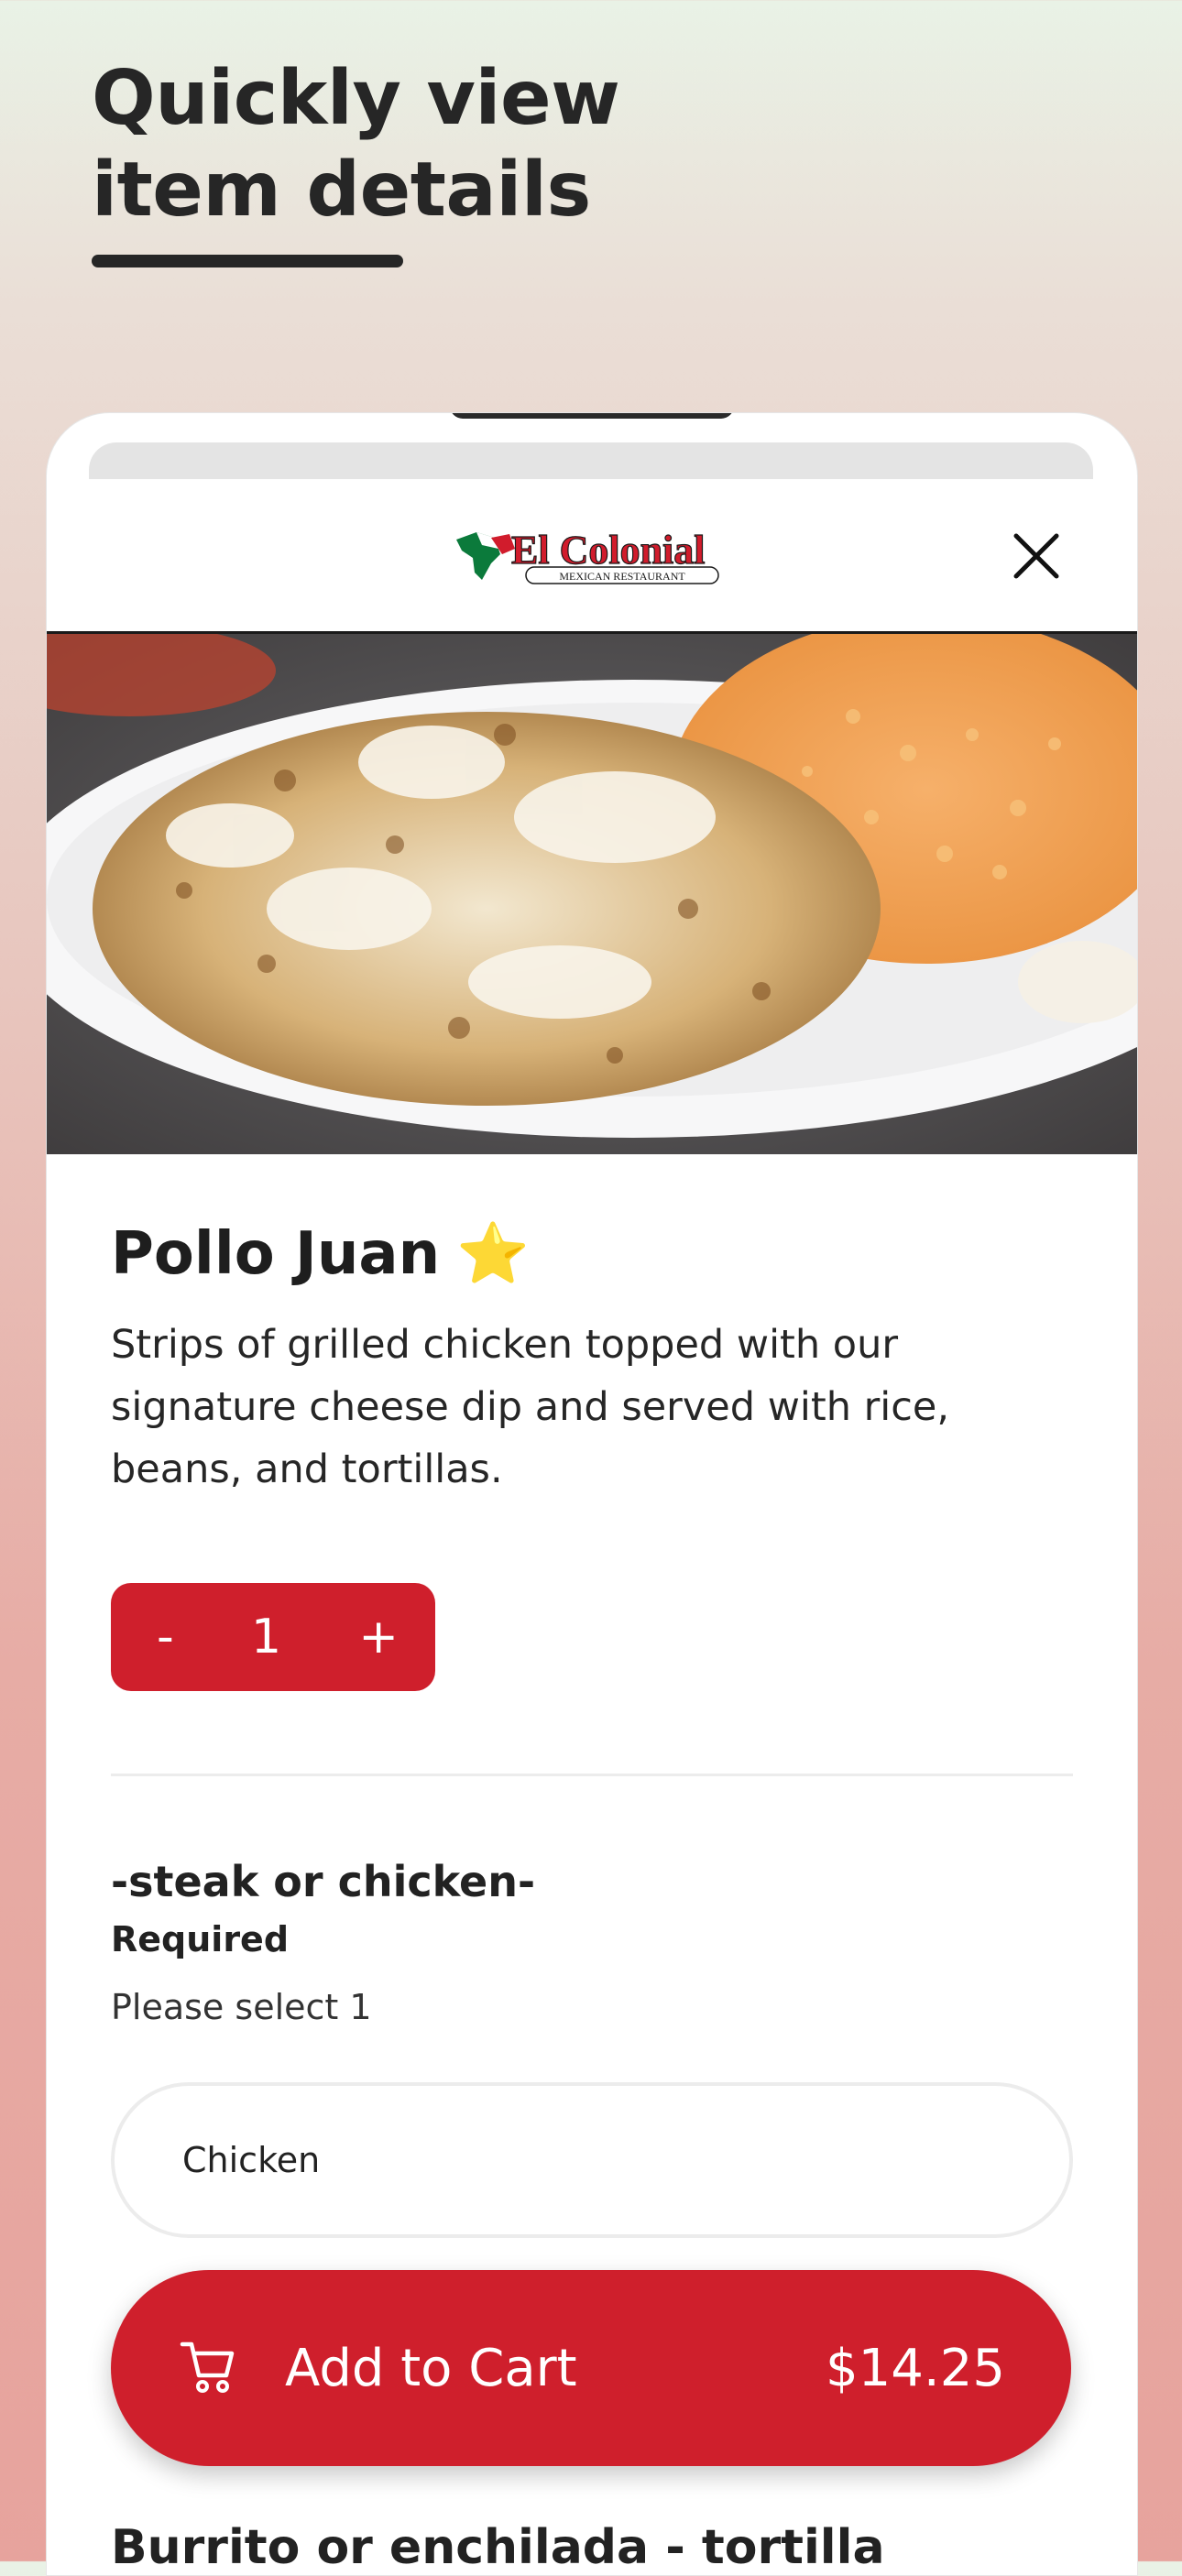 The width and height of the screenshot is (1182, 2576). What do you see at coordinates (915, 2368) in the screenshot?
I see `cart-price: $14.25` at bounding box center [915, 2368].